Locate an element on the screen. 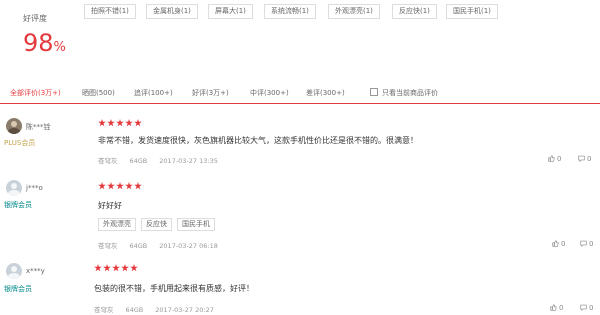  filter-tab-bad: 差评(300+) is located at coordinates (325, 93).